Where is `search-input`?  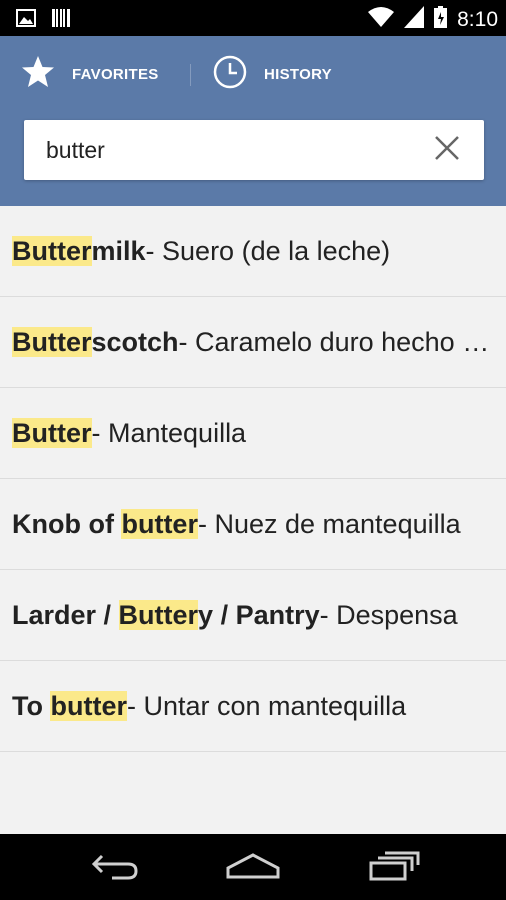
search-input is located at coordinates (236, 150).